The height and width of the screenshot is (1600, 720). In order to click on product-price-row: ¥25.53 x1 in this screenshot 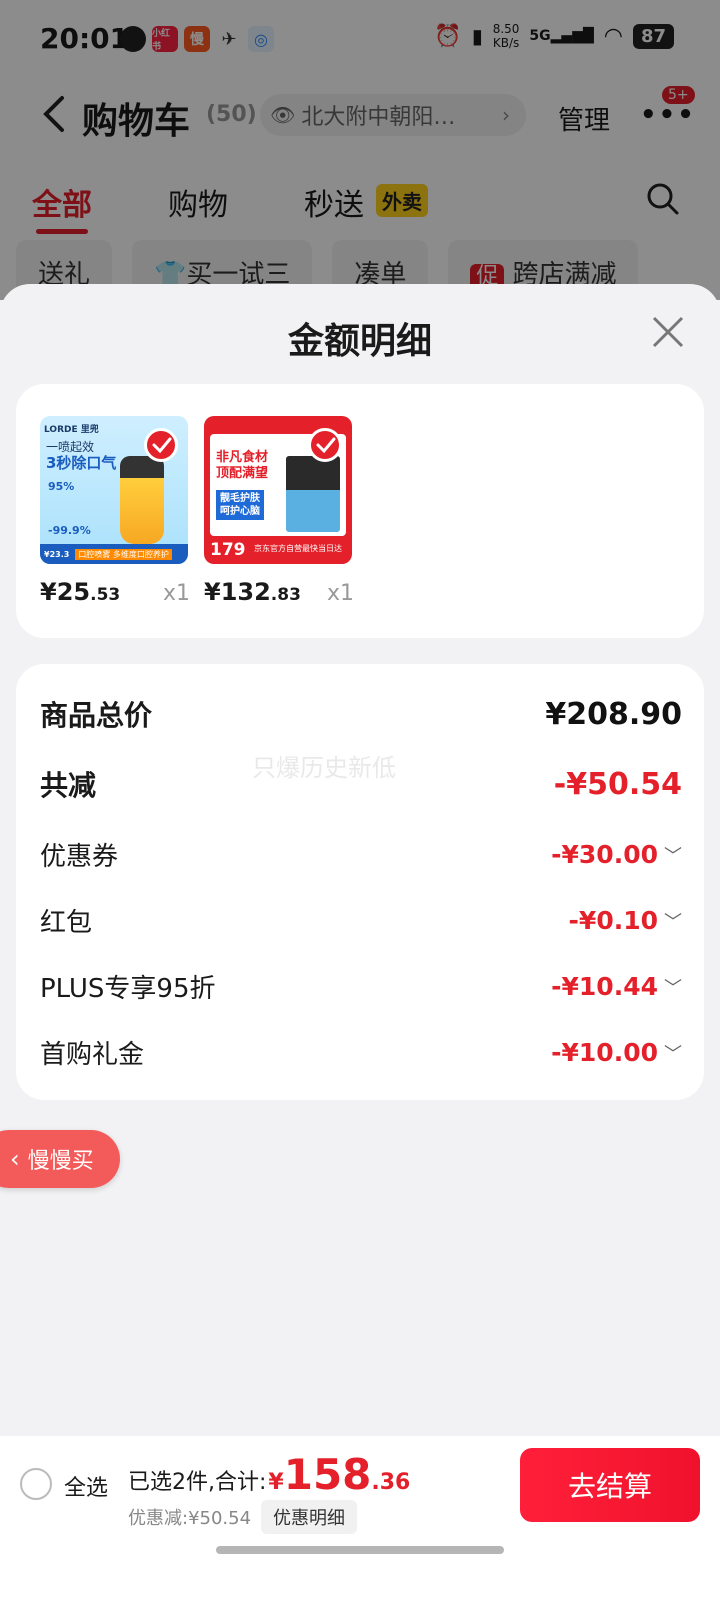, I will do `click(115, 592)`.